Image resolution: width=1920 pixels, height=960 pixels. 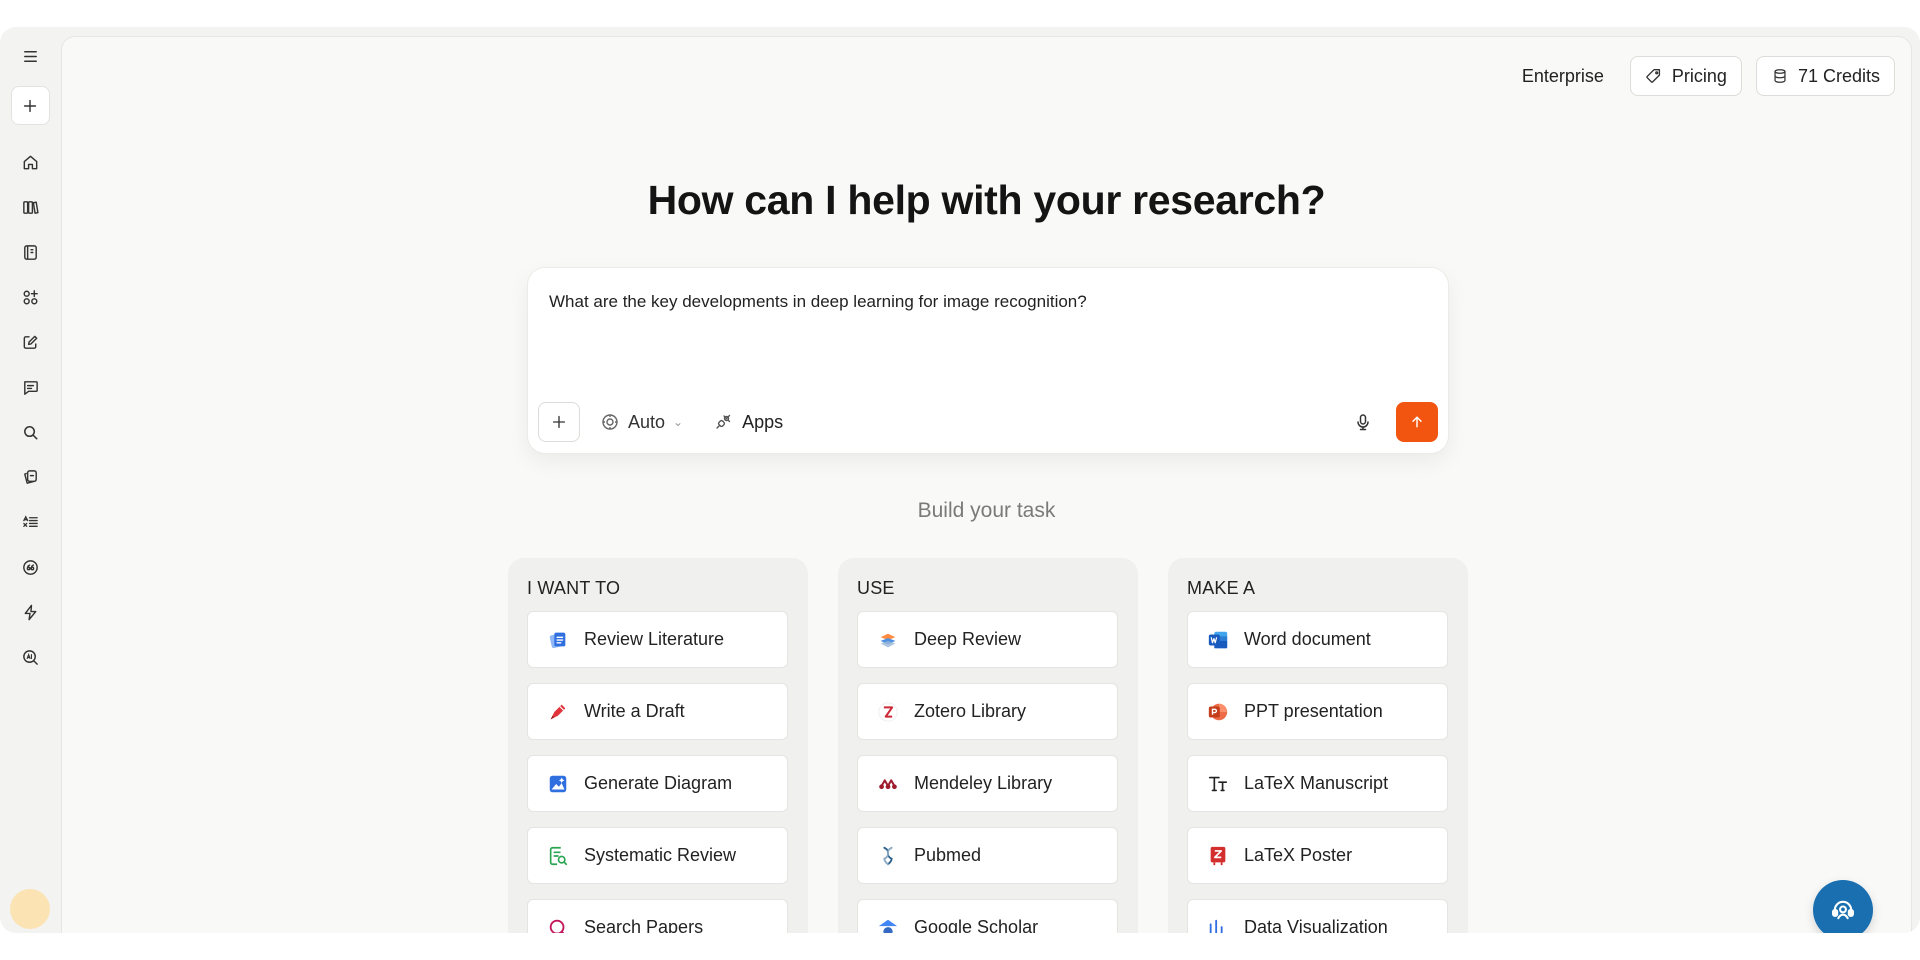 I want to click on card-label: Review Literature, so click(x=654, y=639).